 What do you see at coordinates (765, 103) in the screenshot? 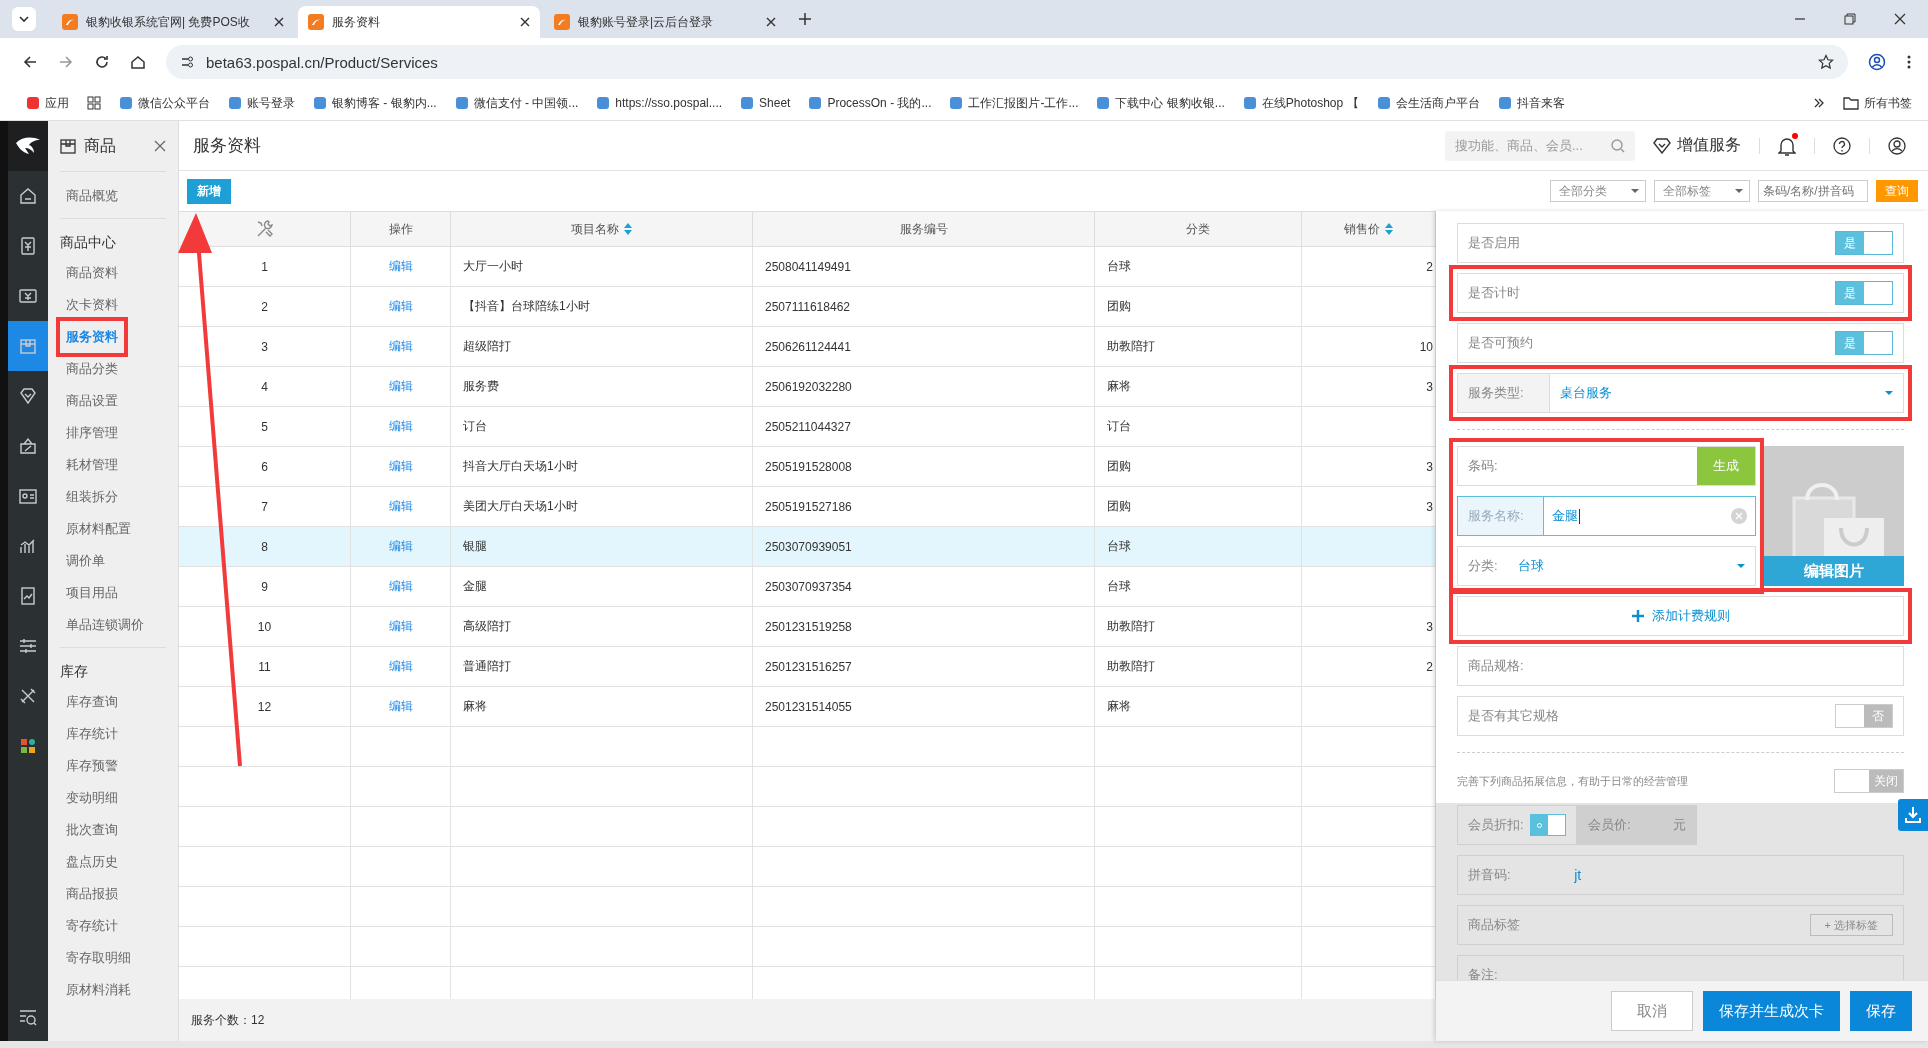
I see `bookmark-item: Sheet` at bounding box center [765, 103].